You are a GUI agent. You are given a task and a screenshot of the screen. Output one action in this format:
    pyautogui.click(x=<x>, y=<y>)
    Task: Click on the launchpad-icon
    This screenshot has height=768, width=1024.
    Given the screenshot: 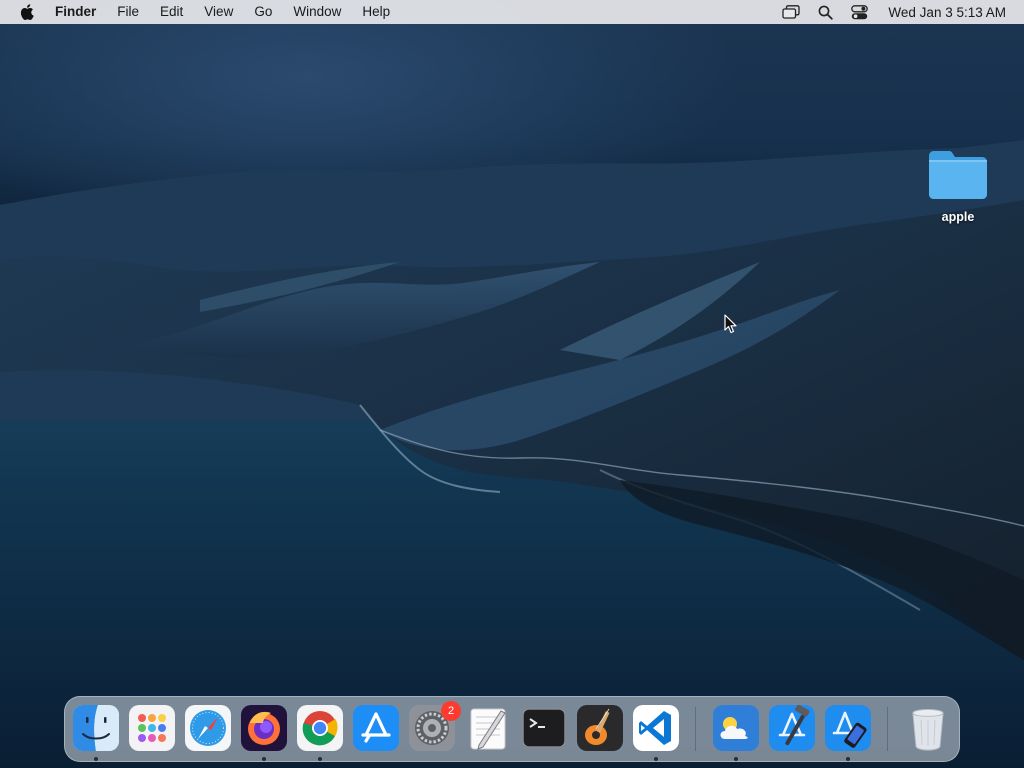 What is the action you would take?
    pyautogui.click(x=152, y=728)
    